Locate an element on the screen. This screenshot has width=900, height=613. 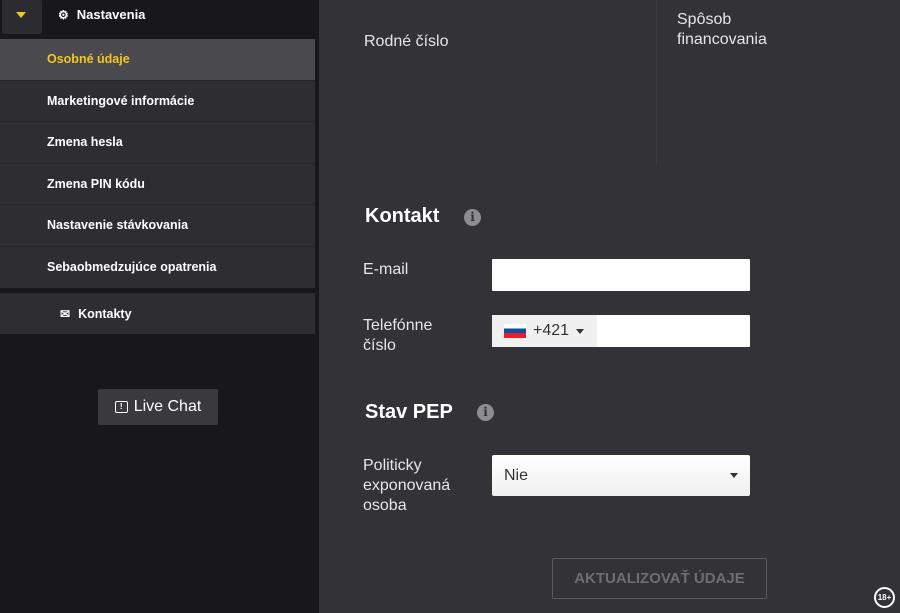
pep-select: Nie is located at coordinates (621, 475).